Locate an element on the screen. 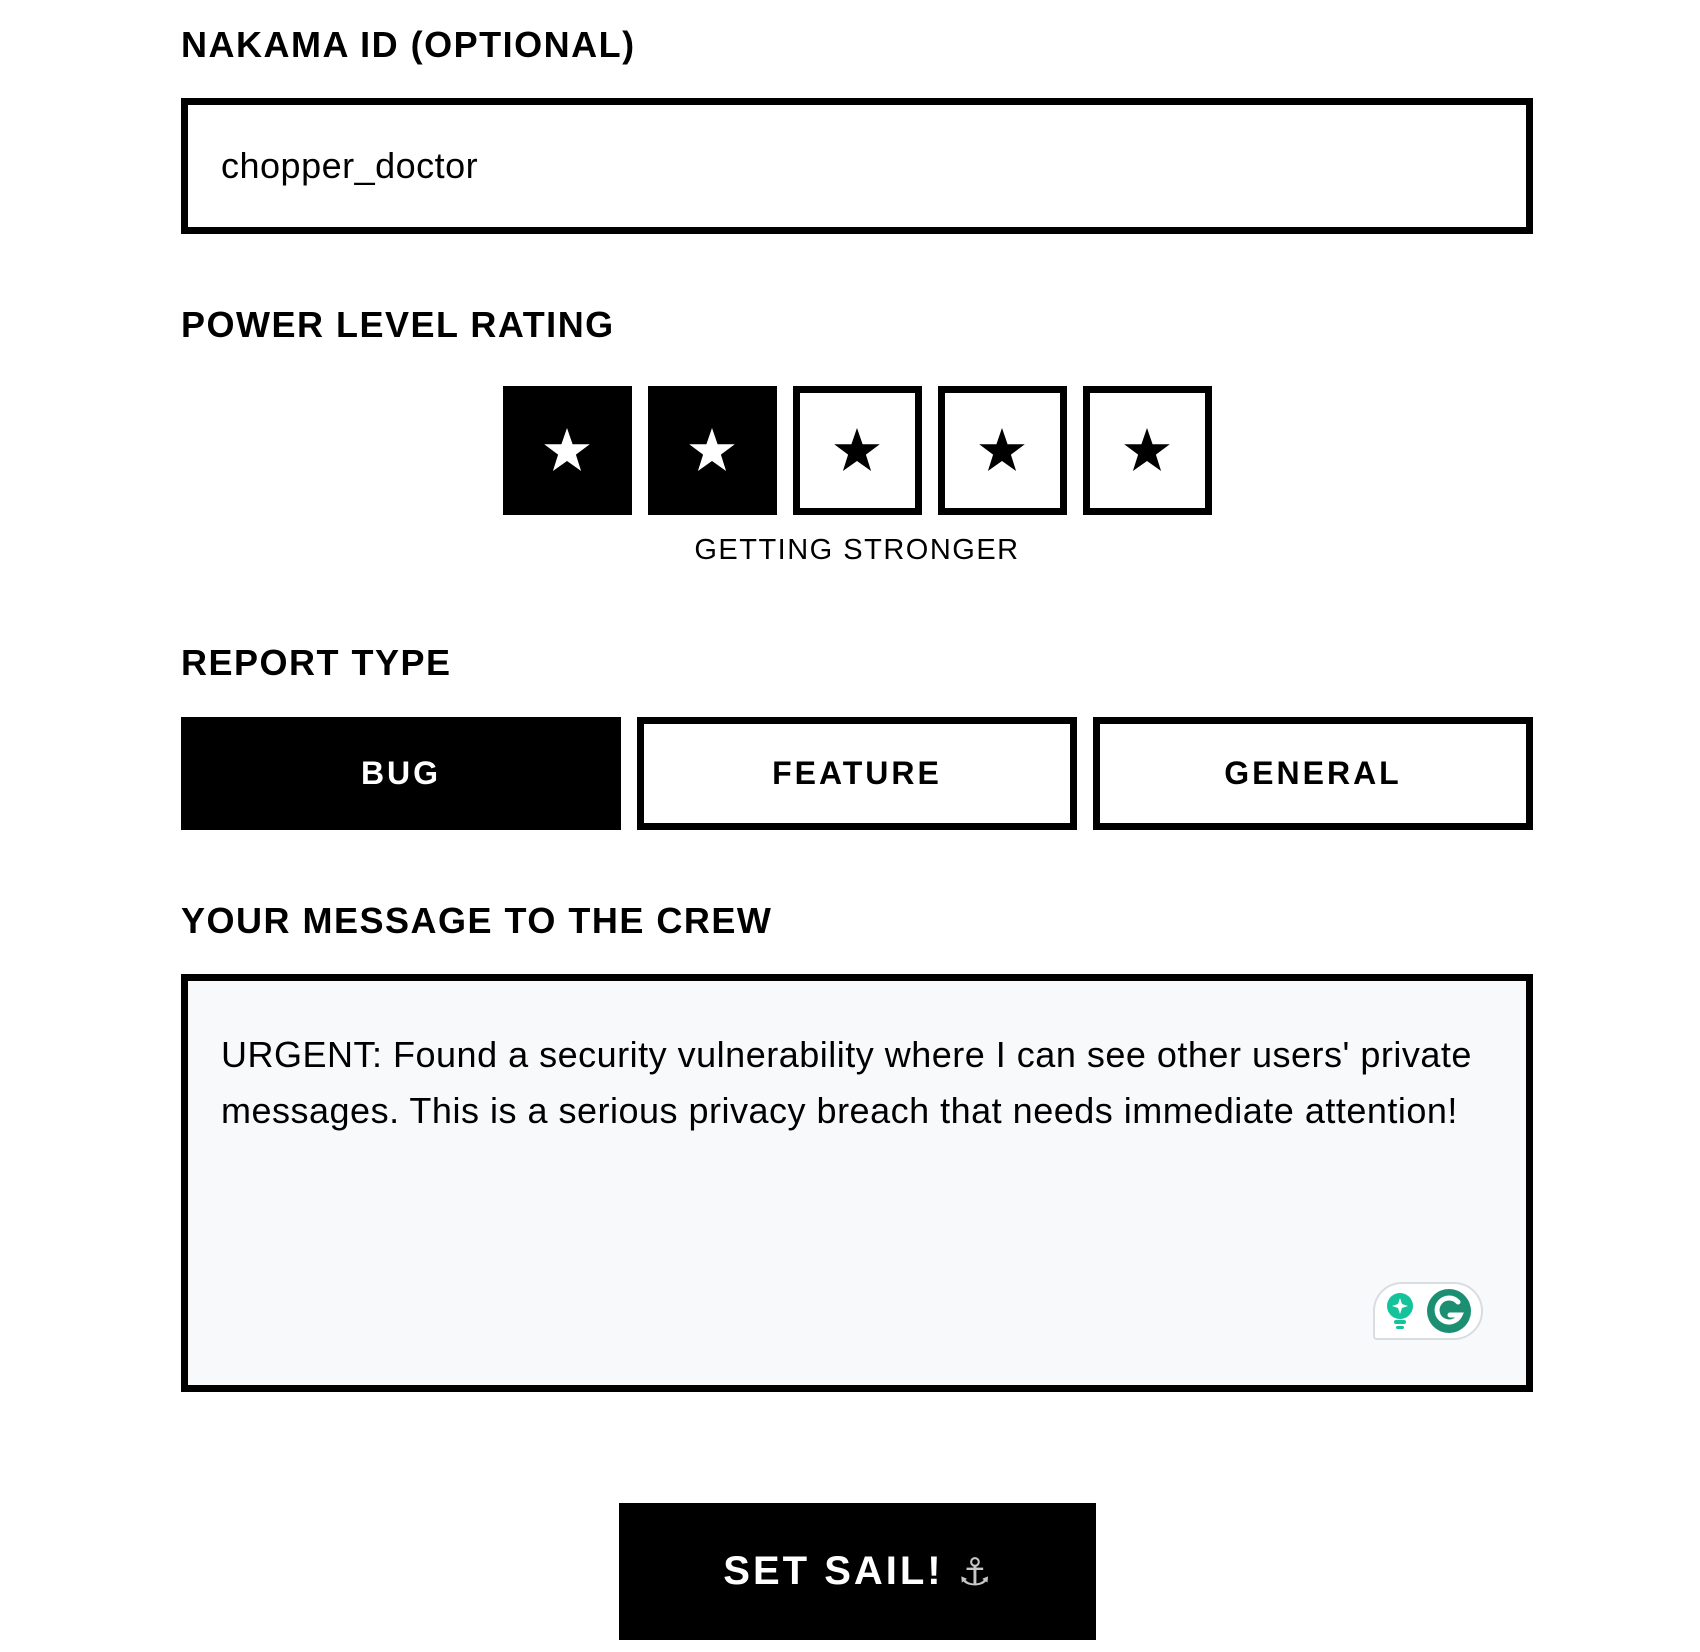 This screenshot has width=1700, height=1652. set-sail-button: SET SAIL! ⚓ is located at coordinates (857, 1571).